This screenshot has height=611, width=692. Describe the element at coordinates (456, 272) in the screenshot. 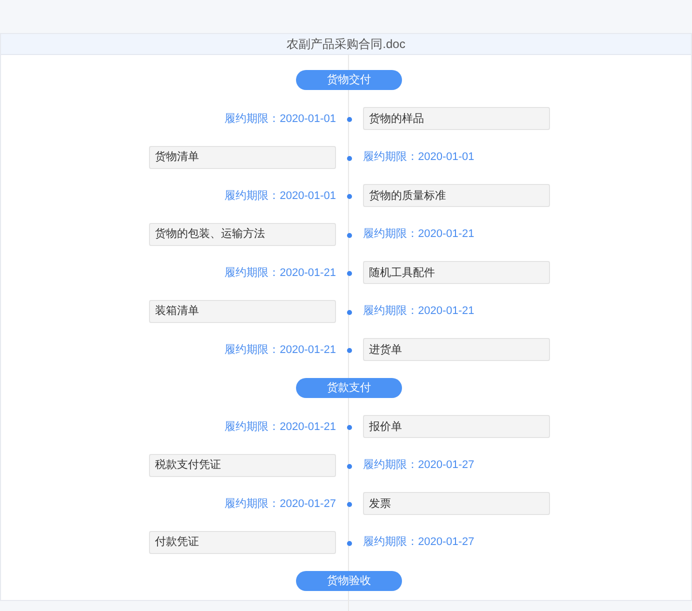

I see `document-item: 随机工具配件` at that location.